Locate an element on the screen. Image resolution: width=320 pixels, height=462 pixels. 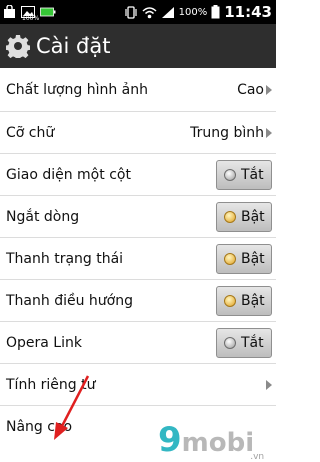
toggle-opera-link: Tắt is located at coordinates (244, 342).